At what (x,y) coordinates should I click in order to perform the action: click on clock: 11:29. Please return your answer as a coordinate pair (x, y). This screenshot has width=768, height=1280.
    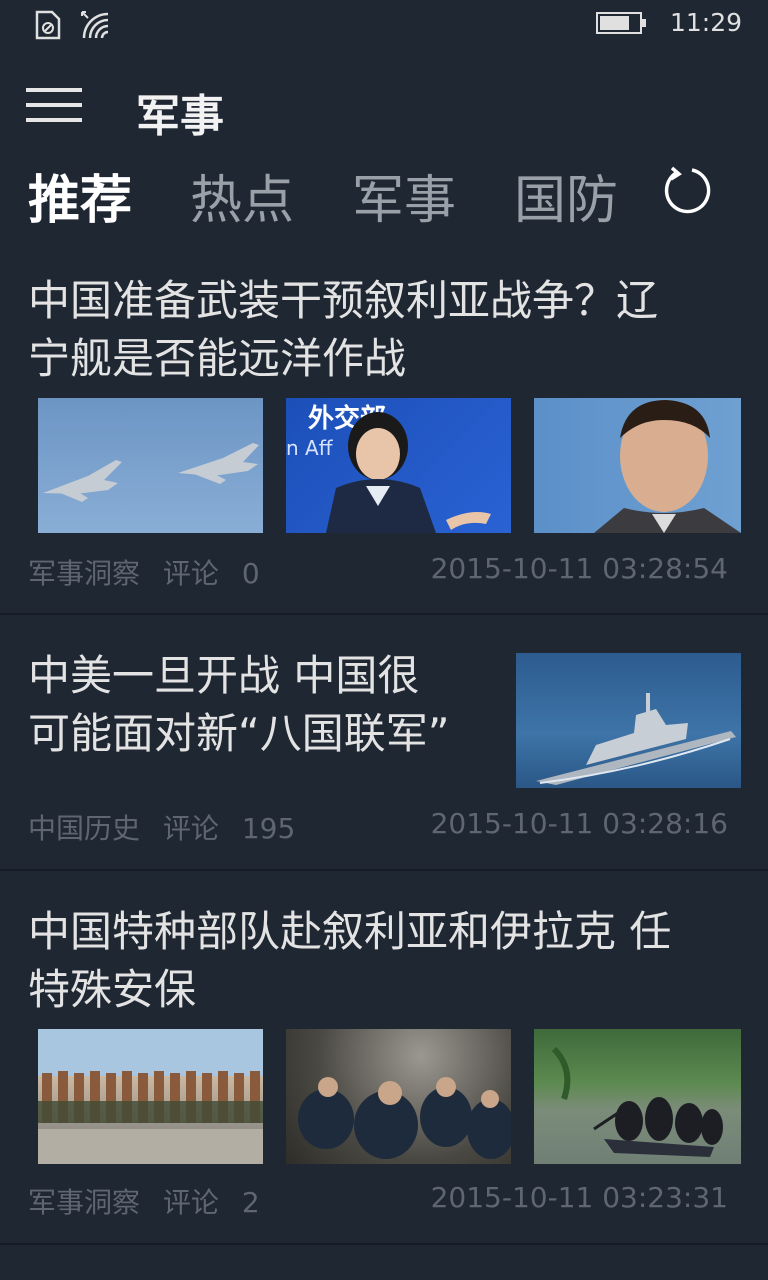
    Looking at the image, I should click on (705, 22).